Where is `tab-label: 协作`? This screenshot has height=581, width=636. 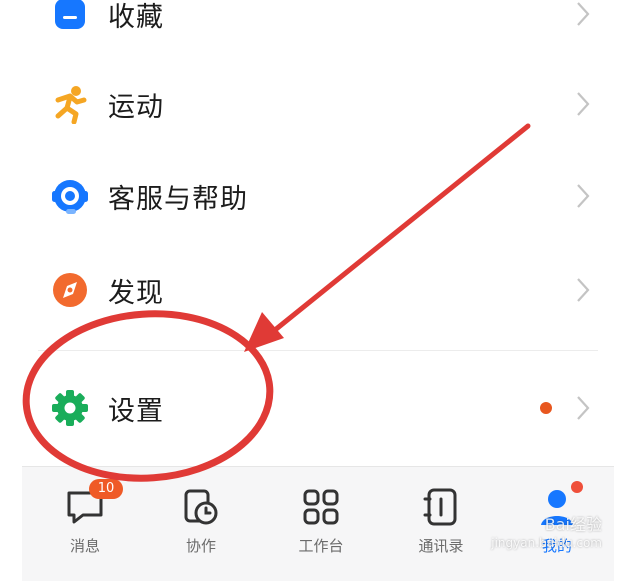 tab-label: 协作 is located at coordinates (200, 546).